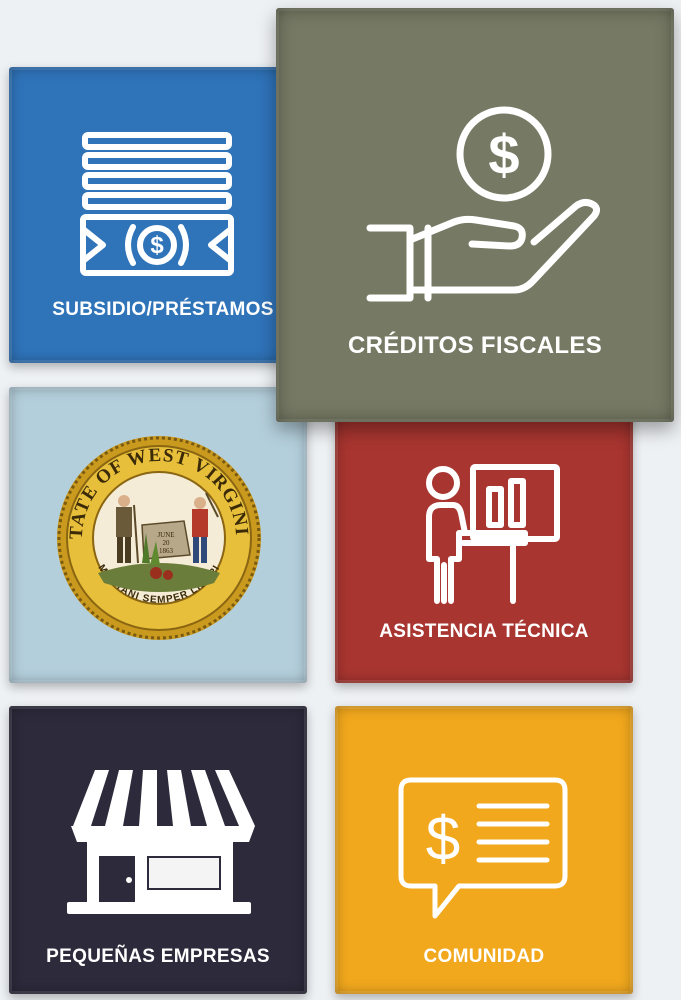  Describe the element at coordinates (493, 534) in the screenshot. I see `presenter-board-icon` at that location.